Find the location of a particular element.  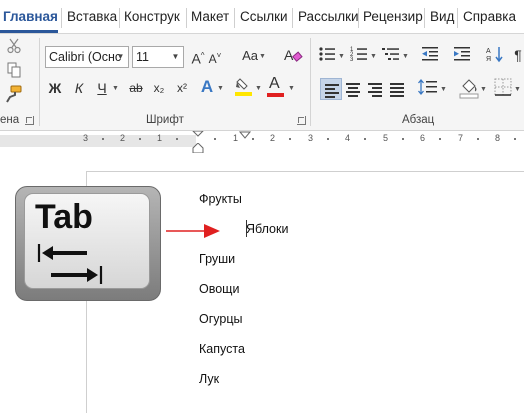

tab-layout: Макет is located at coordinates (210, 16).